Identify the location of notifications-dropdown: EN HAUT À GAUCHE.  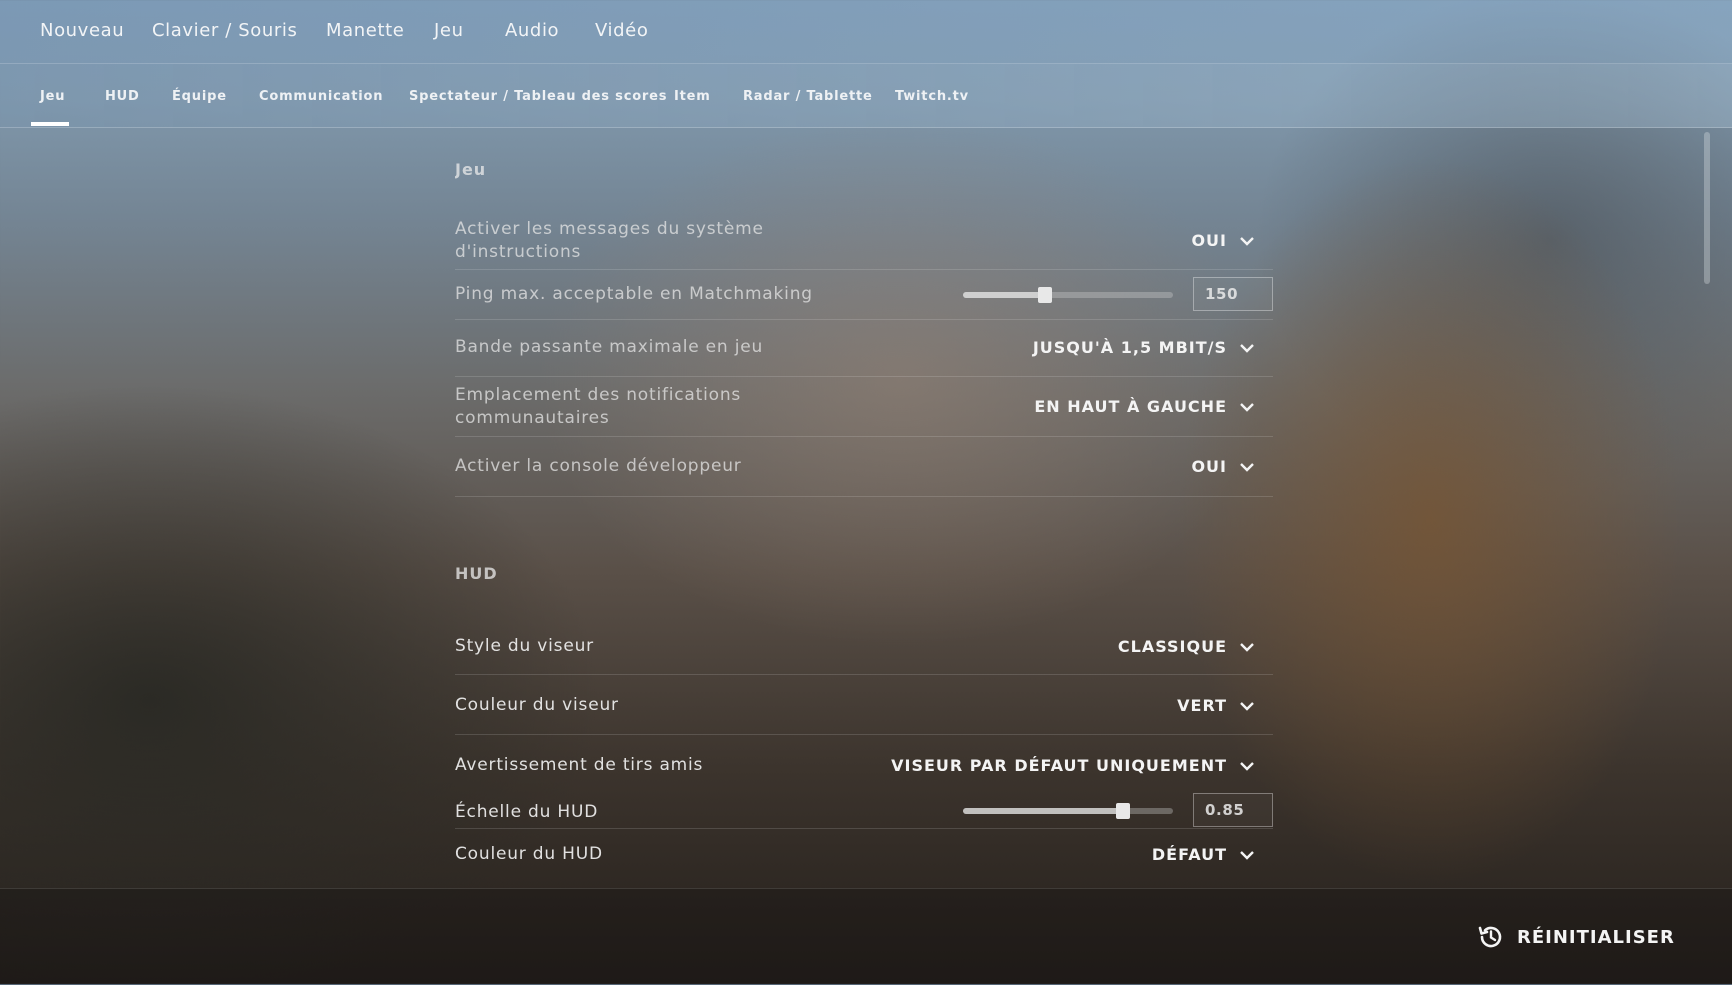
(1144, 406).